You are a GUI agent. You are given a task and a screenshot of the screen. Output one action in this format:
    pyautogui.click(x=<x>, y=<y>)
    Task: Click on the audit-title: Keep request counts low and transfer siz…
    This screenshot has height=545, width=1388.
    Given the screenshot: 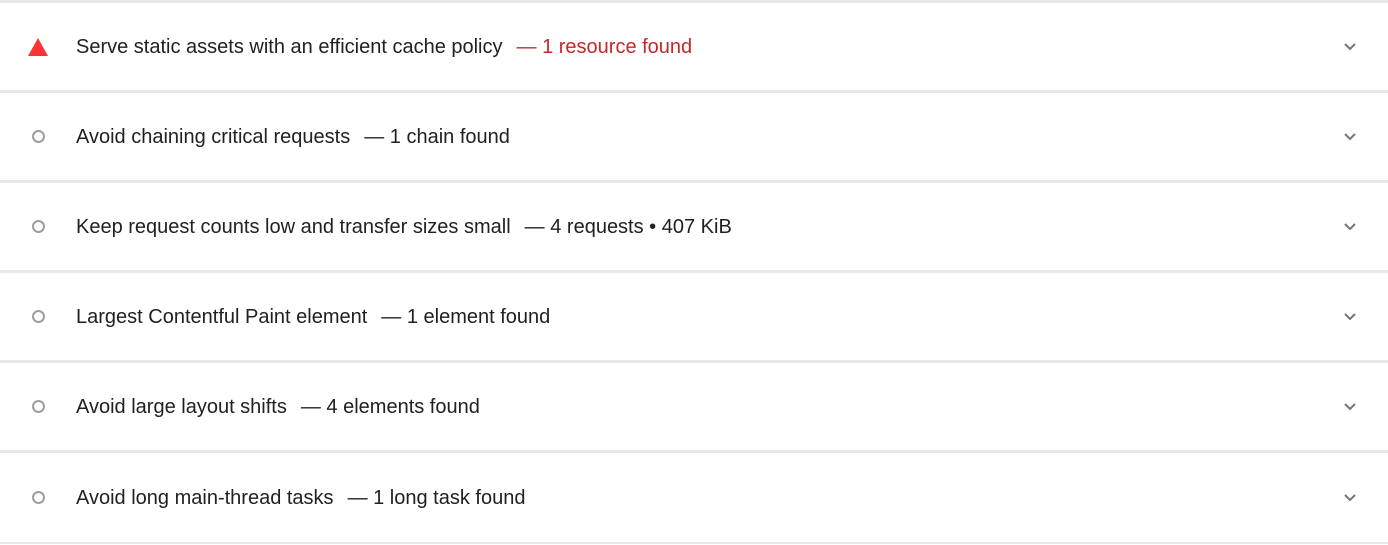 What is the action you would take?
    pyautogui.click(x=293, y=226)
    